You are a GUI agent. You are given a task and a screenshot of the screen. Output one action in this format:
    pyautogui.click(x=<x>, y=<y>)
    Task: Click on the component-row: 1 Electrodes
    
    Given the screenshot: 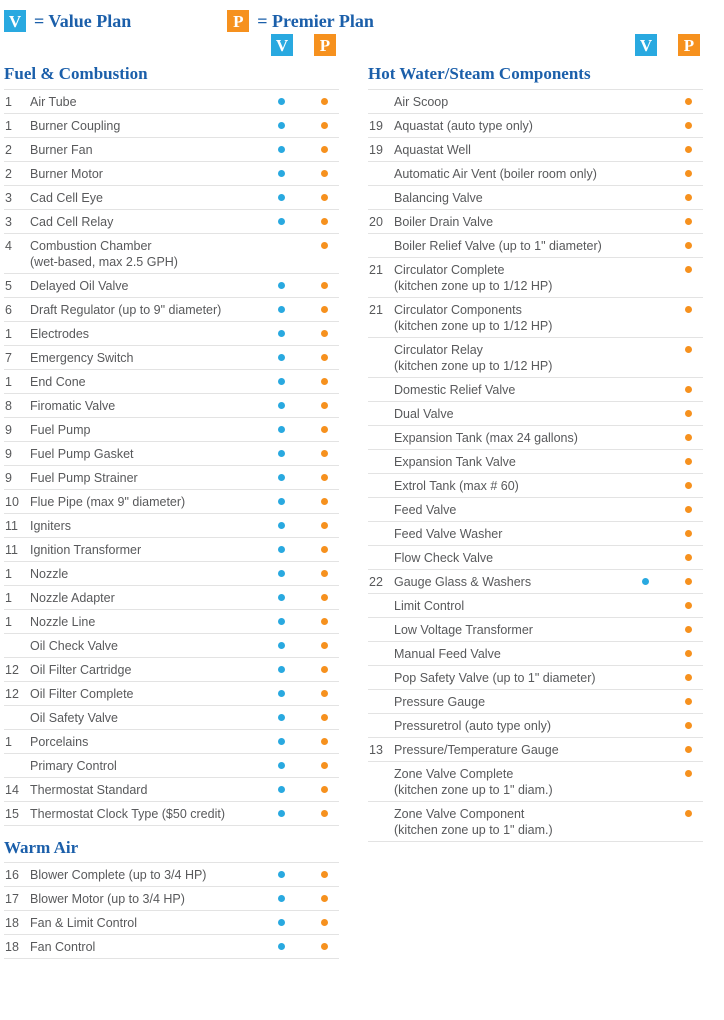 What is the action you would take?
    pyautogui.click(x=171, y=332)
    